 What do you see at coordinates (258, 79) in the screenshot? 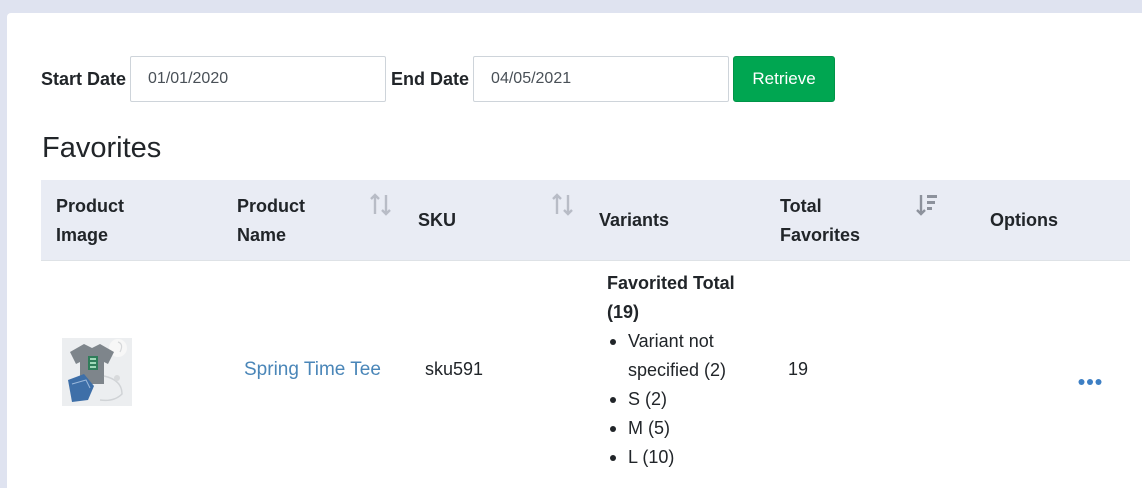
I see `start-date-input` at bounding box center [258, 79].